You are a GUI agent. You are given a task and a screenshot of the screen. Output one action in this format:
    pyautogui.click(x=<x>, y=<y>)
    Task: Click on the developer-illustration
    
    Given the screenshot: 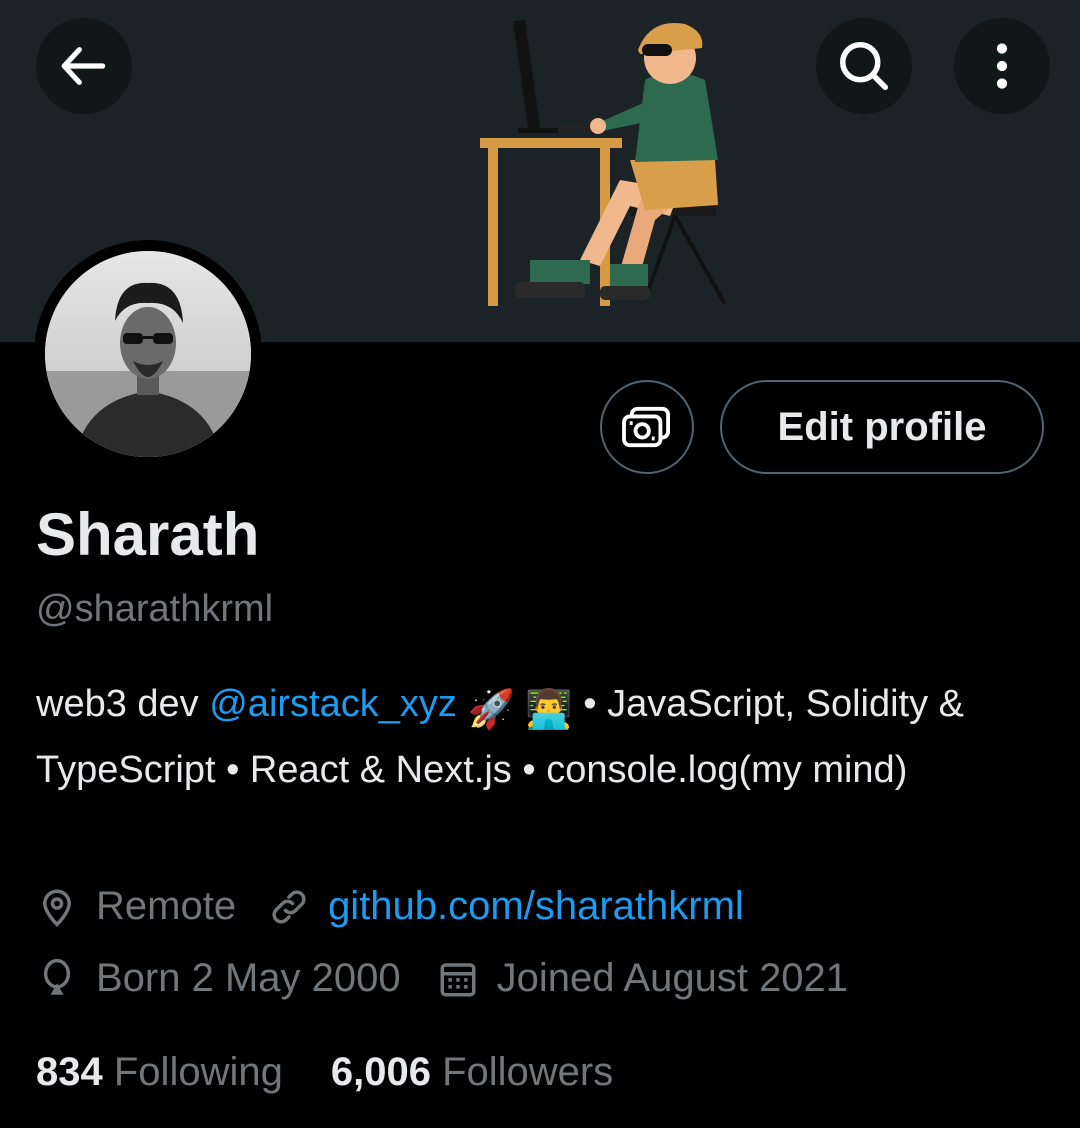 What is the action you would take?
    pyautogui.click(x=603, y=162)
    